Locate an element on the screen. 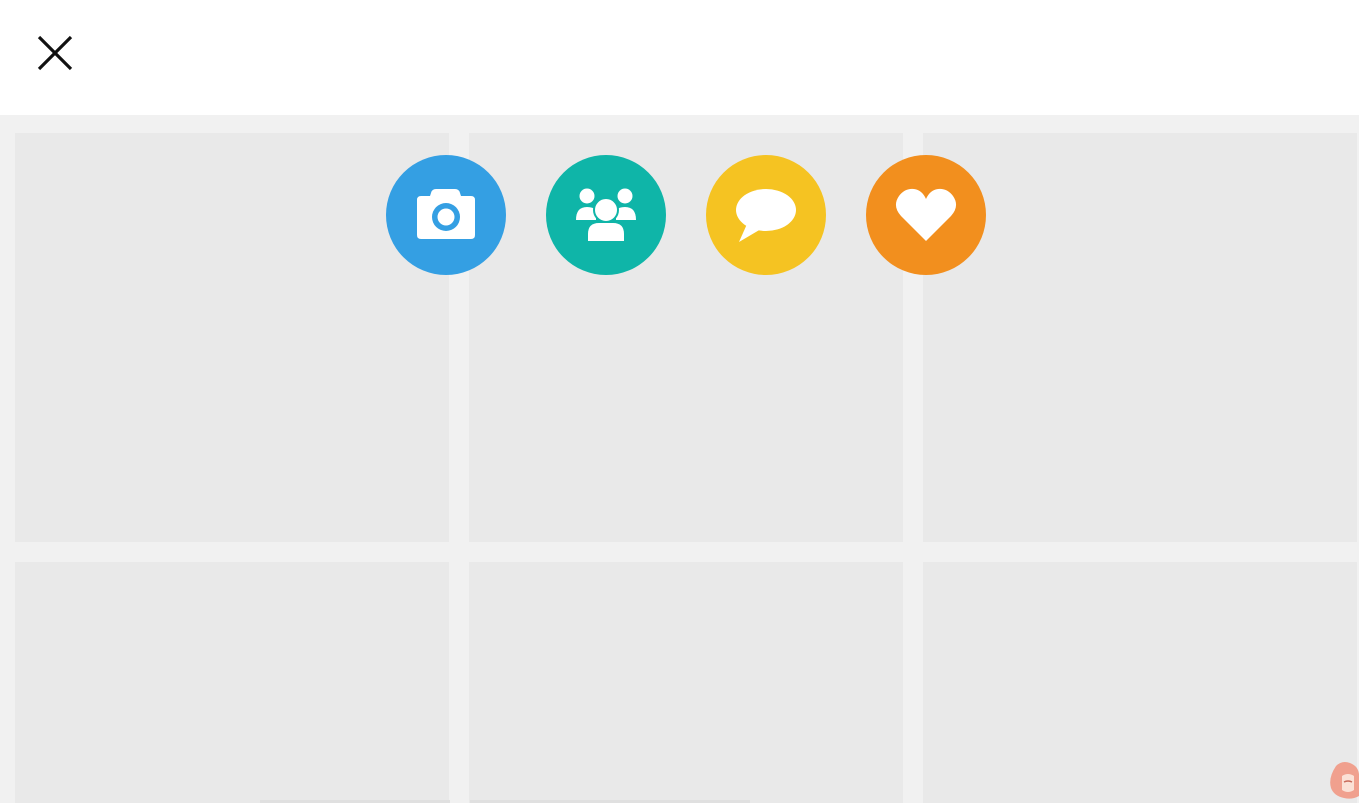 Image resolution: width=1359 pixels, height=805 pixels. close-icon is located at coordinates (55, 53).